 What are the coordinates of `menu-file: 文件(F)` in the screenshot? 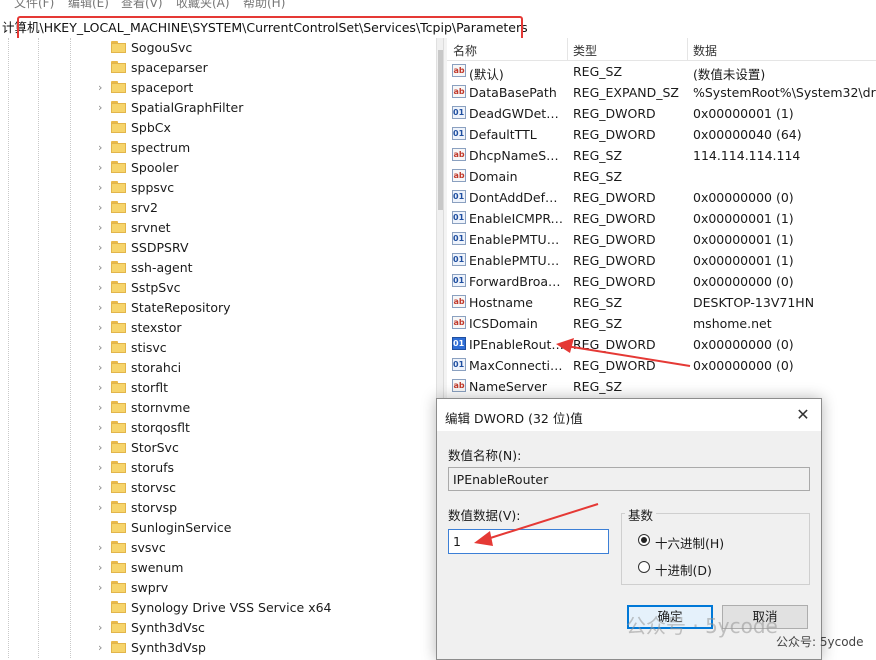 It's located at (34, 5).